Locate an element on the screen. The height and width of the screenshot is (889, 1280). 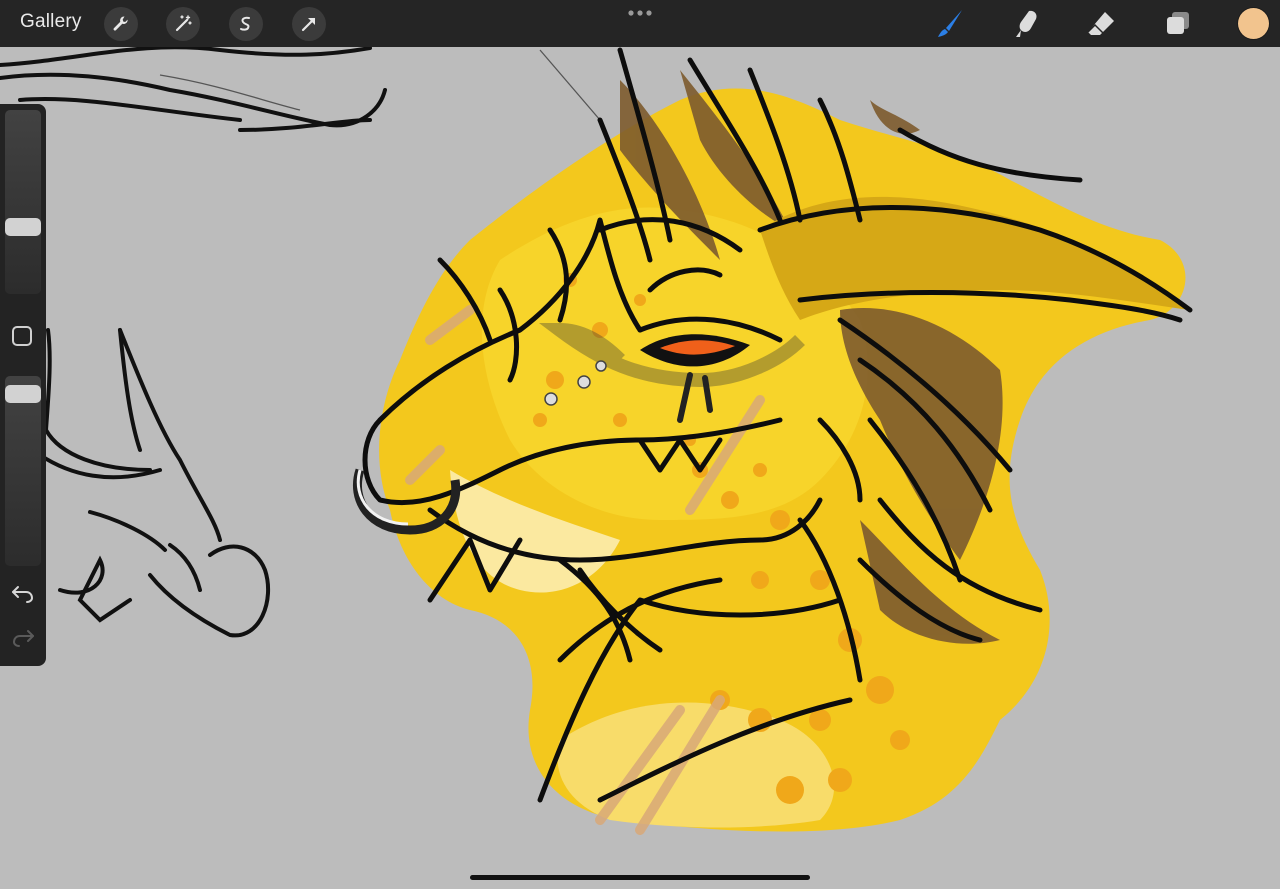
opacity-handle is located at coordinates (23, 393).